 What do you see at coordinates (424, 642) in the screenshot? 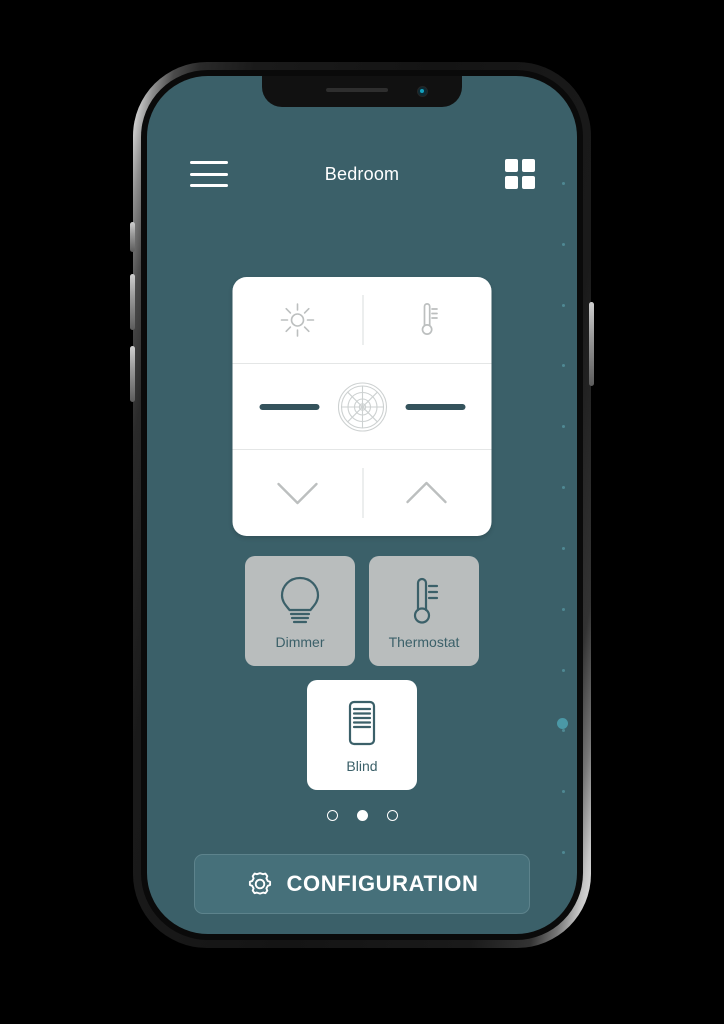
I see `device-tile-label: Thermostat` at bounding box center [424, 642].